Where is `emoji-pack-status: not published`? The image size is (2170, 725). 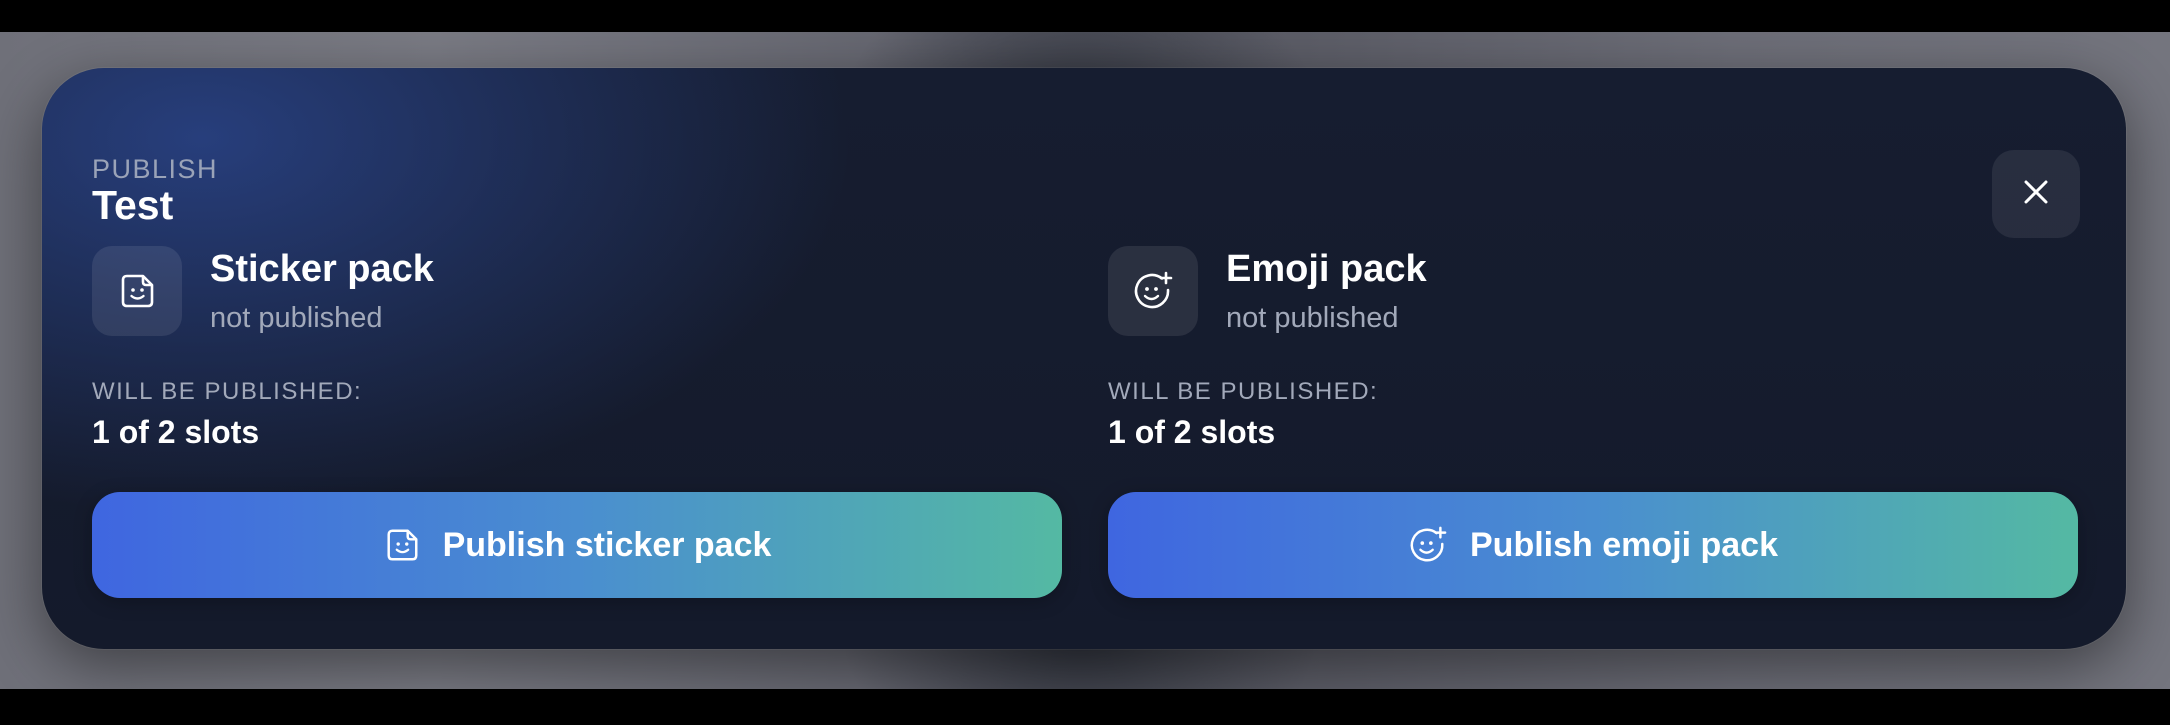 emoji-pack-status: not published is located at coordinates (1312, 318).